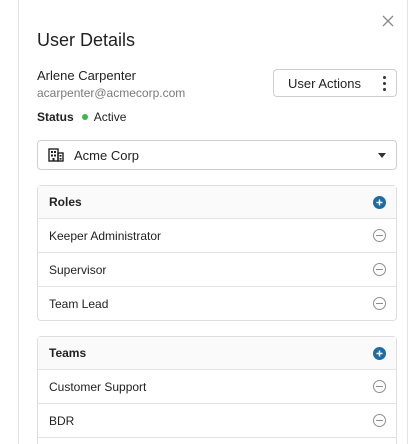  Describe the element at coordinates (78, 269) in the screenshot. I see `role-label: Supervisor` at that location.